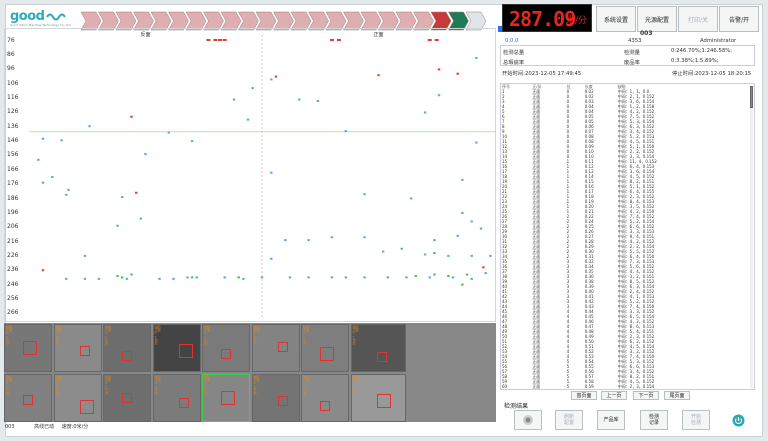  Describe the element at coordinates (514, 53) in the screenshot. I see `inspect-total-label: 检测总量` at that location.